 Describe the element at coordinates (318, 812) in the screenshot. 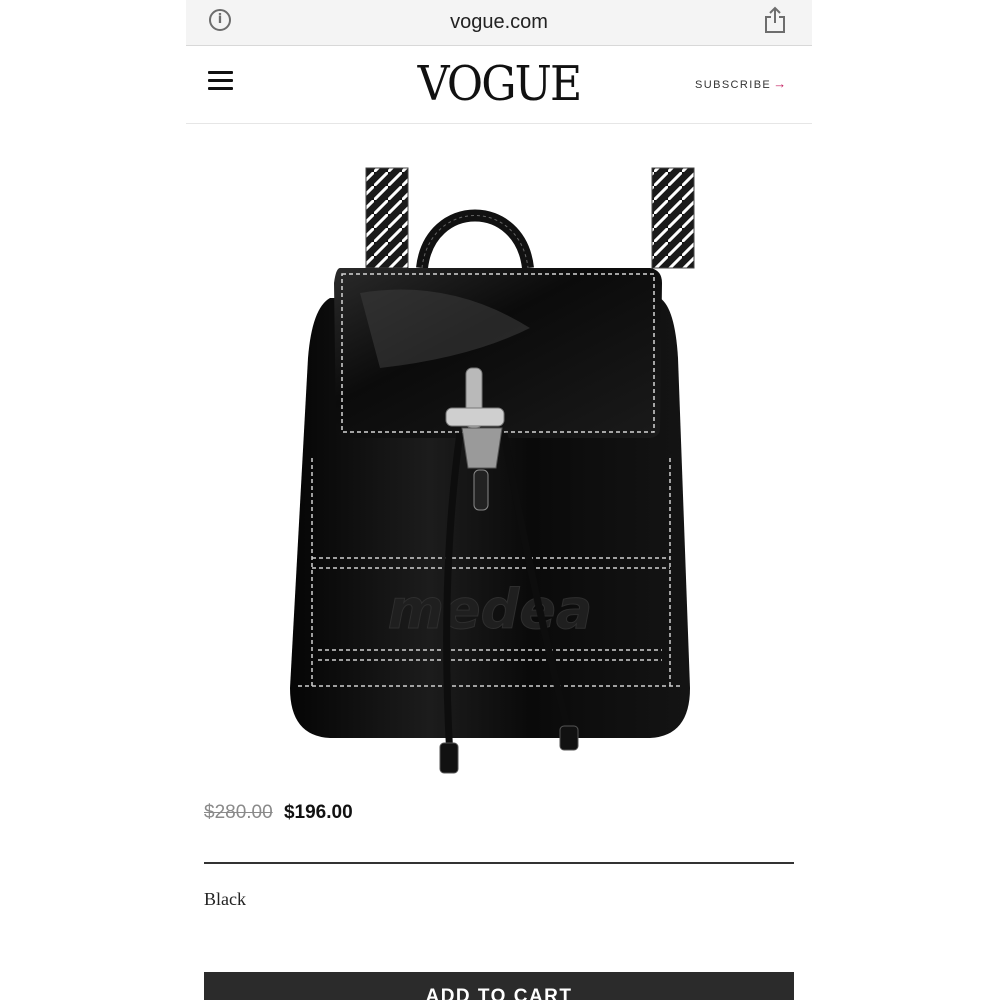

I see `sale-price: $196.00` at that location.